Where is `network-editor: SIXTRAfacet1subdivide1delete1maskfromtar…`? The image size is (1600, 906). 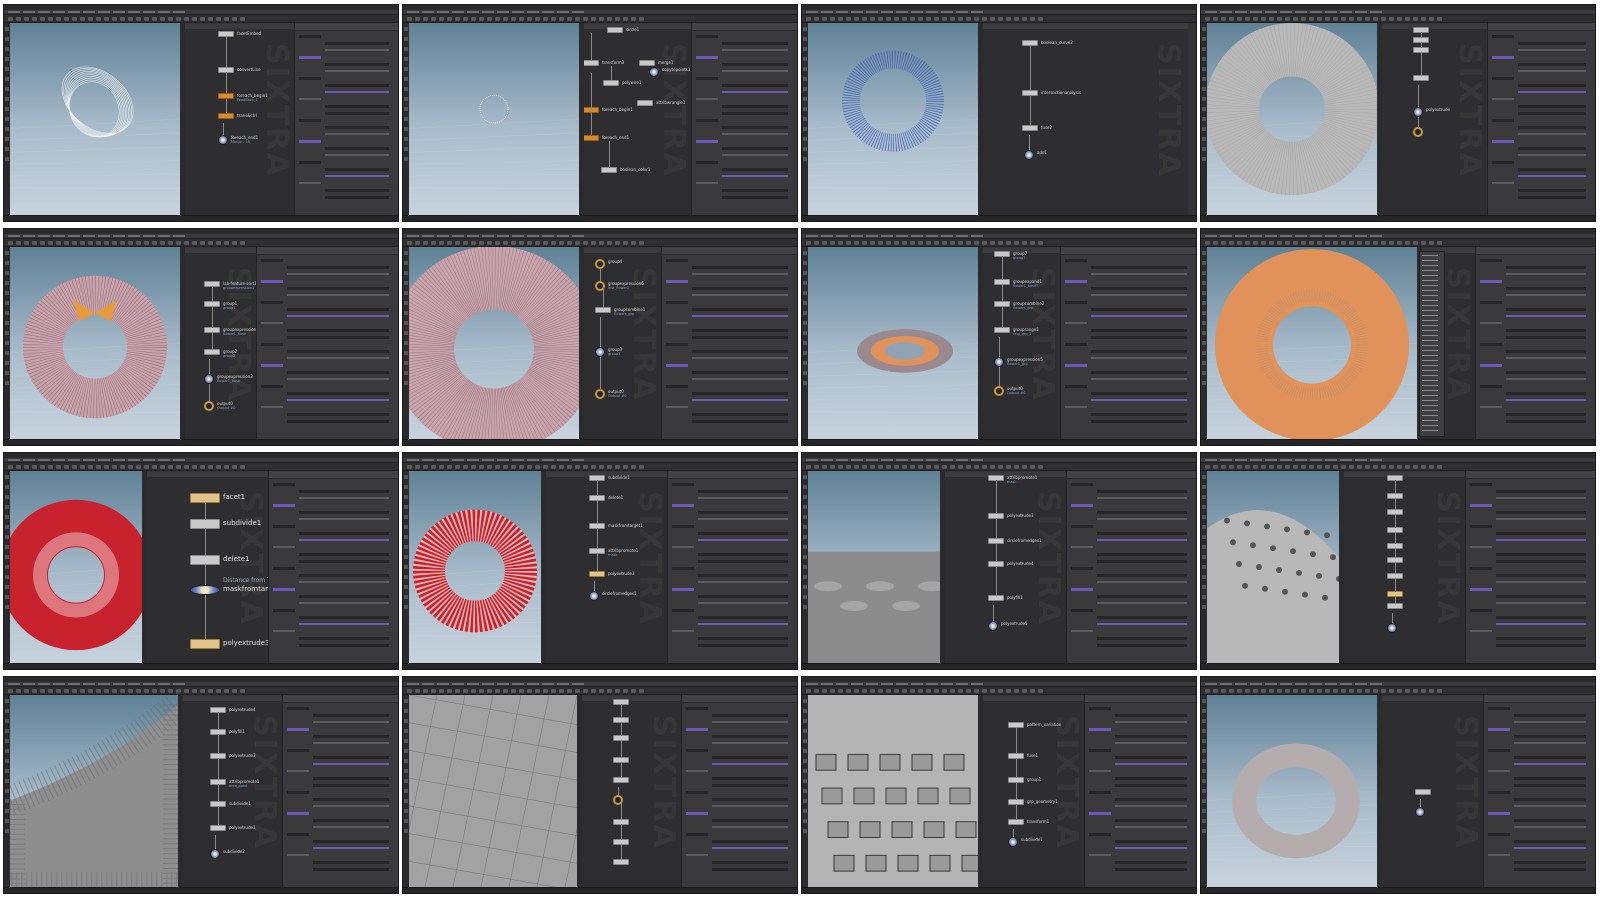
network-editor: SIXTRAfacet1subdivide1delete1maskfromtar… is located at coordinates (208, 567).